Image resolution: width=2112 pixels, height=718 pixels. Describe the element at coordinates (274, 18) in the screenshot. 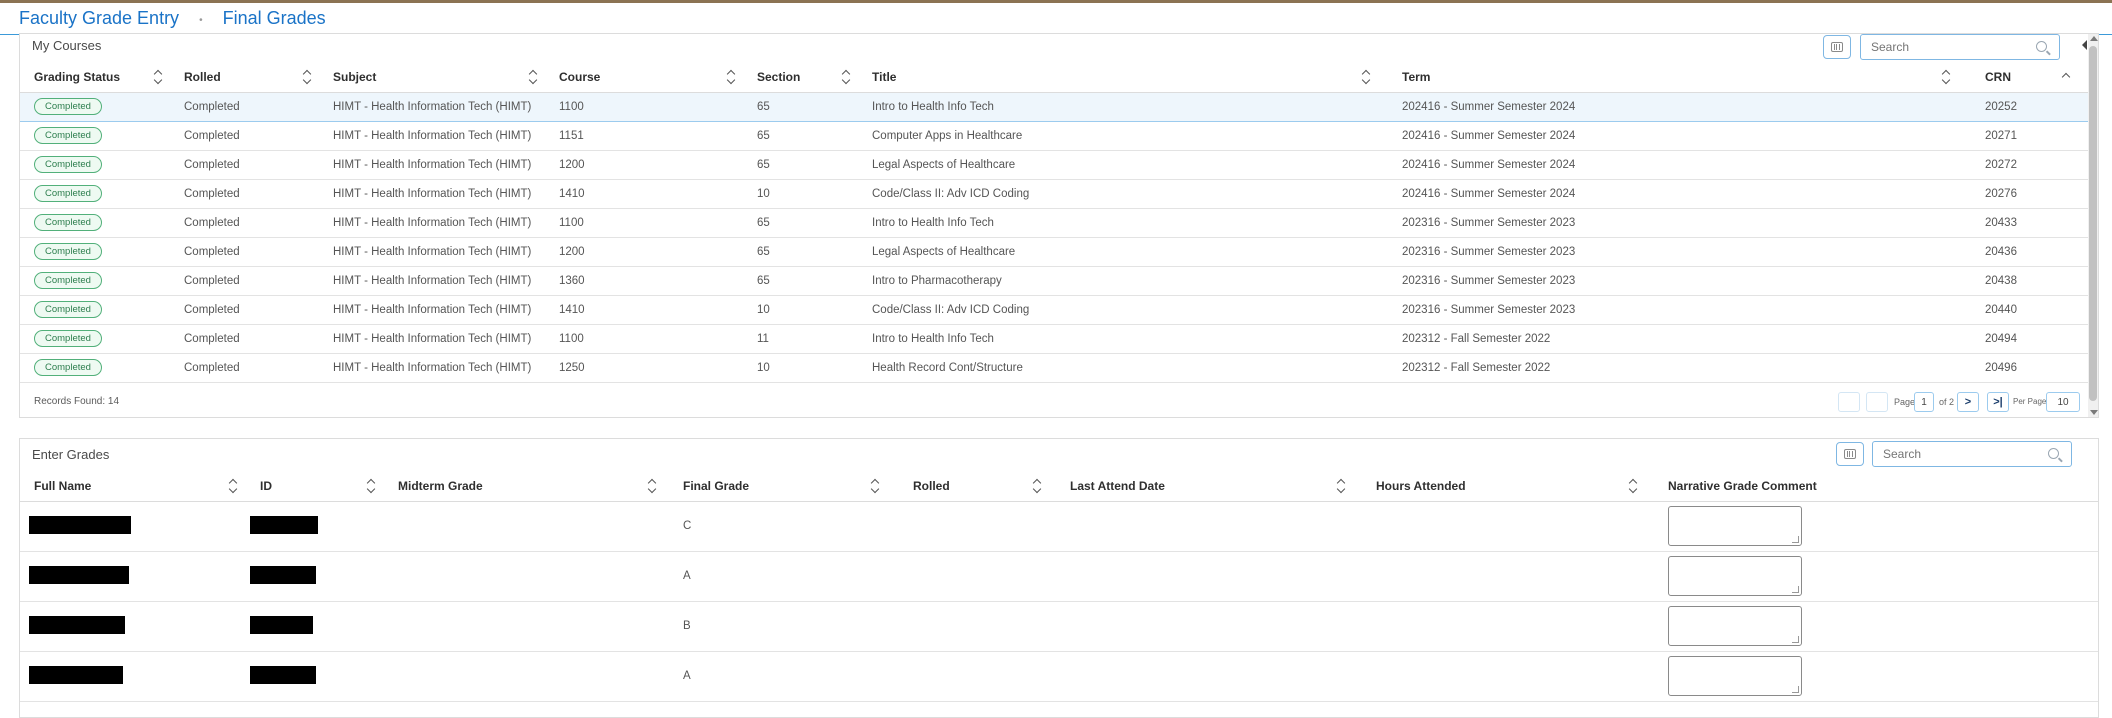

I see `breadcrumb-final-grades: Final Grades` at that location.